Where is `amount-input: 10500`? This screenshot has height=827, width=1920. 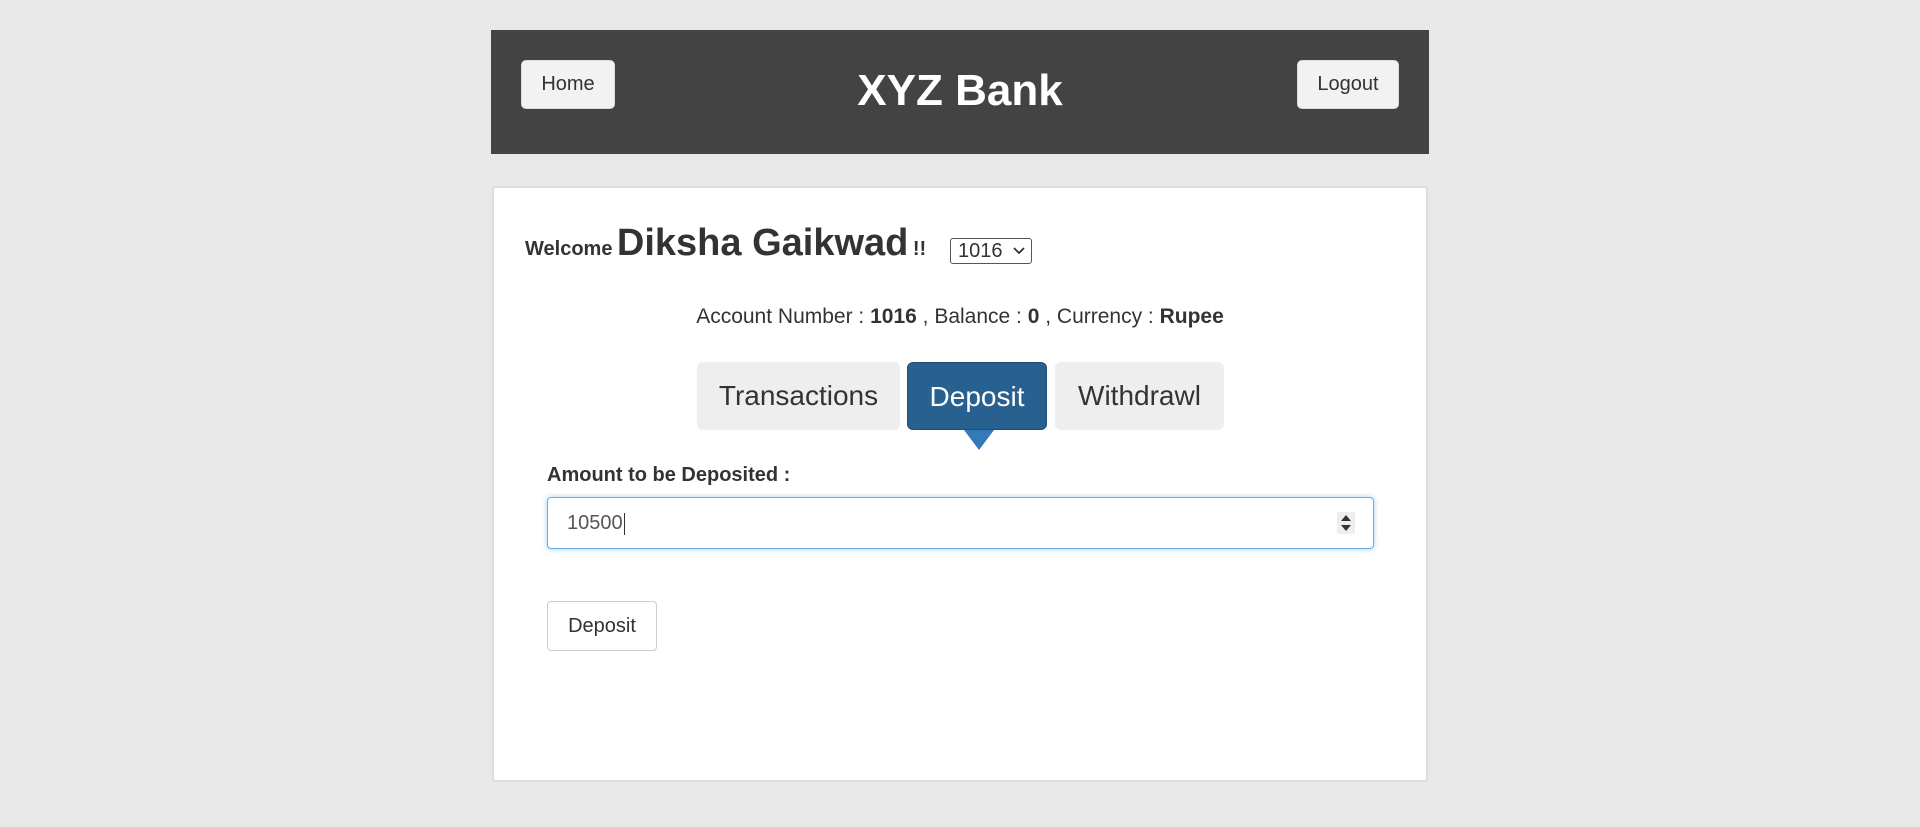 amount-input: 10500 is located at coordinates (960, 523).